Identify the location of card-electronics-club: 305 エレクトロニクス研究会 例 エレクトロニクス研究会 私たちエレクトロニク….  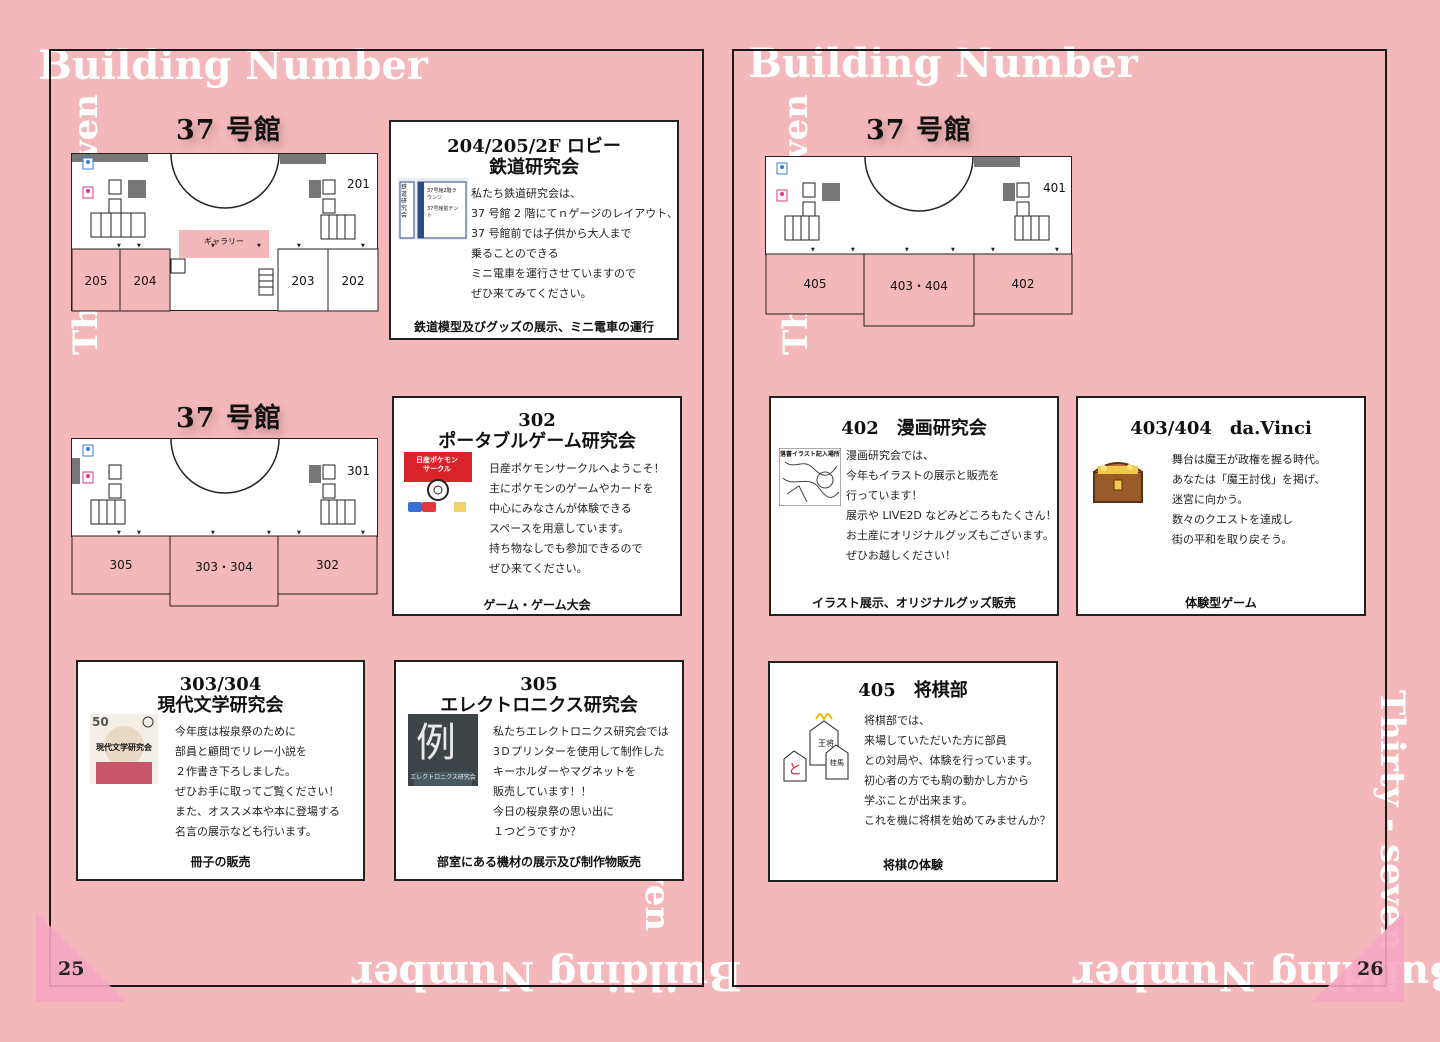
(539, 770).